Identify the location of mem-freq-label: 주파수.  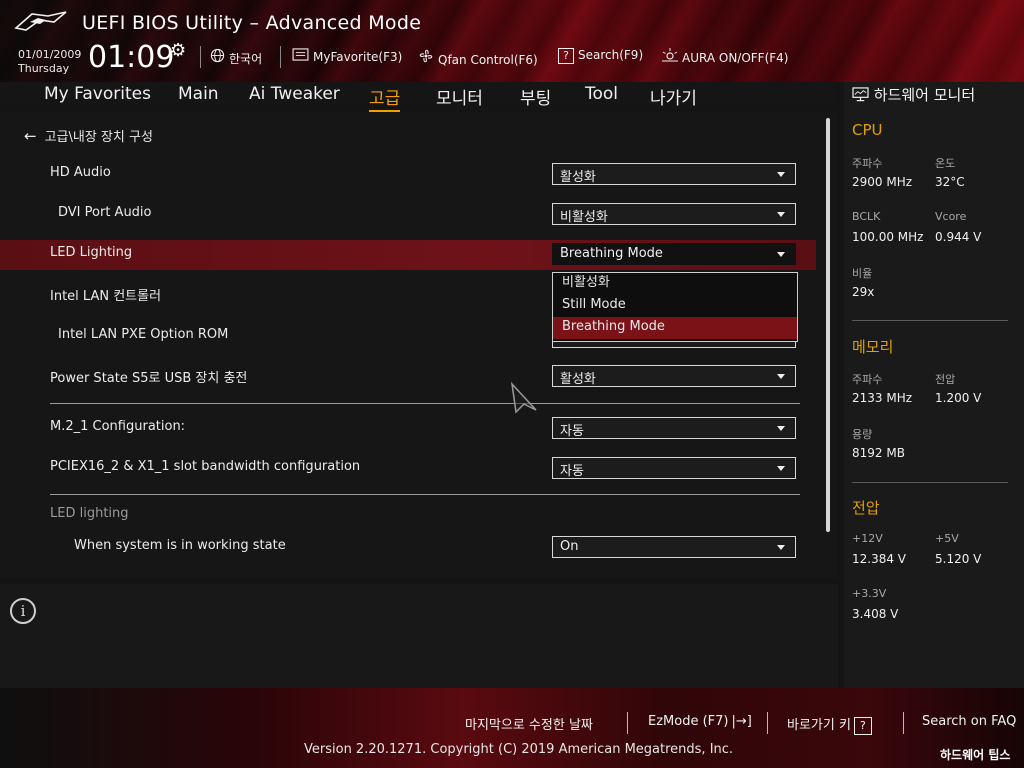
(867, 379).